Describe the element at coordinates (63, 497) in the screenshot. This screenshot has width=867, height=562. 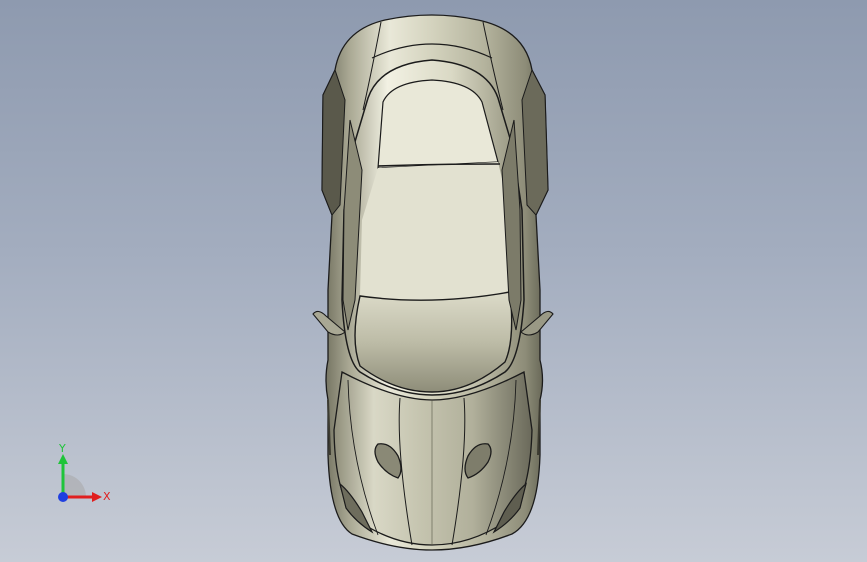
I see `z-axis-icon` at that location.